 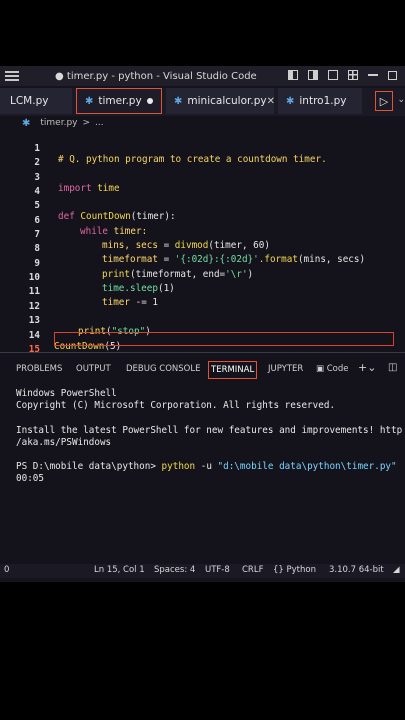 I want to click on play-icon: ▷, so click(x=384, y=101).